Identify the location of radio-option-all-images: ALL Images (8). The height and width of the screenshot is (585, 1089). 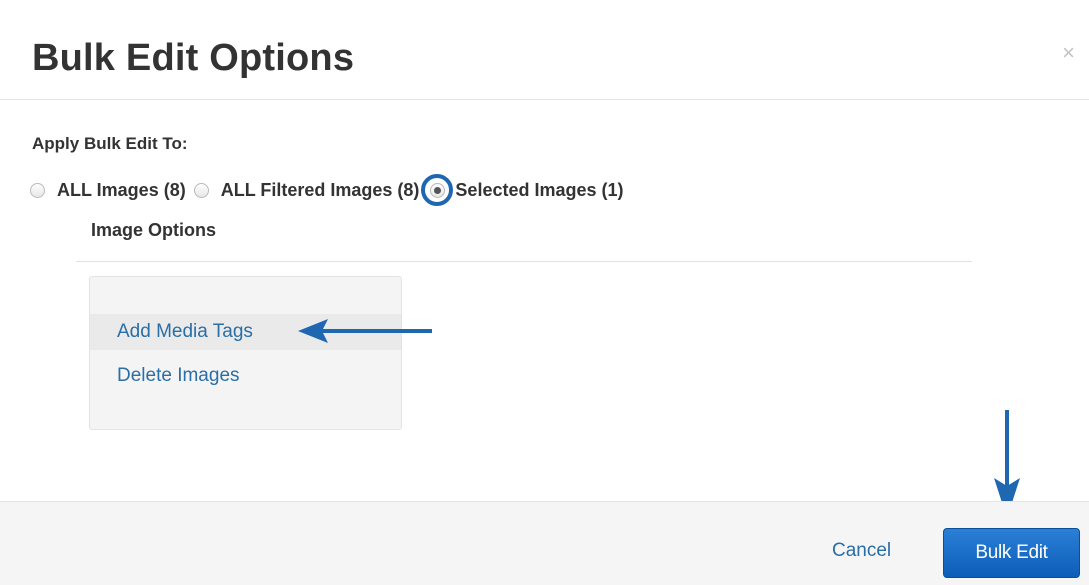
(108, 190).